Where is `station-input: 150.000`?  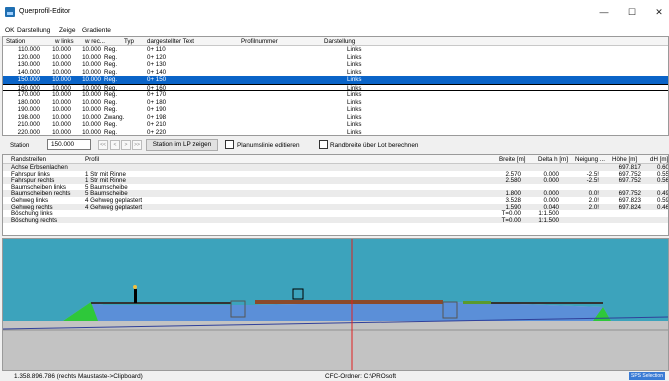 station-input: 150.000 is located at coordinates (69, 144).